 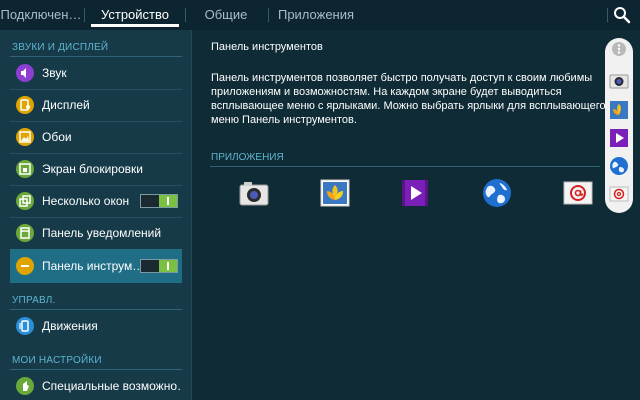 I want to click on toolbox-toggle, so click(x=159, y=266).